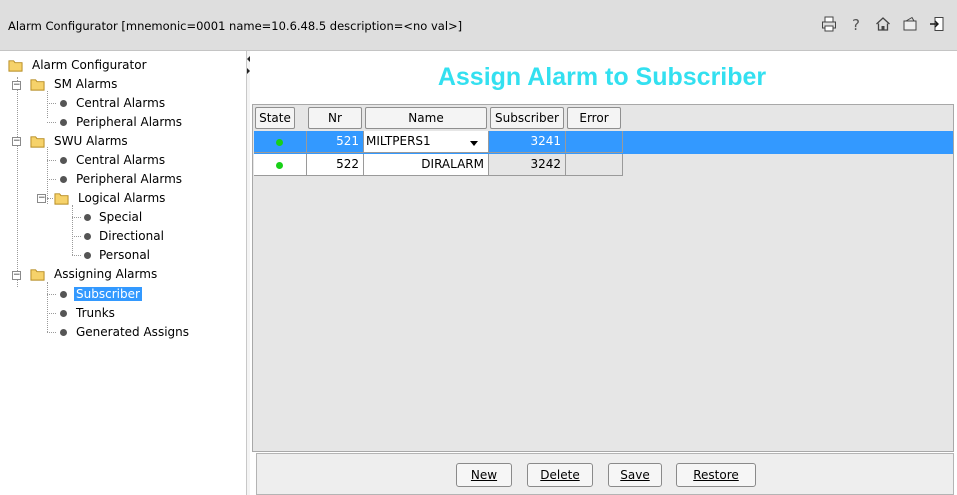 This screenshot has height=495, width=957. I want to click on tree-leaf-label: Trunks, so click(95, 313).